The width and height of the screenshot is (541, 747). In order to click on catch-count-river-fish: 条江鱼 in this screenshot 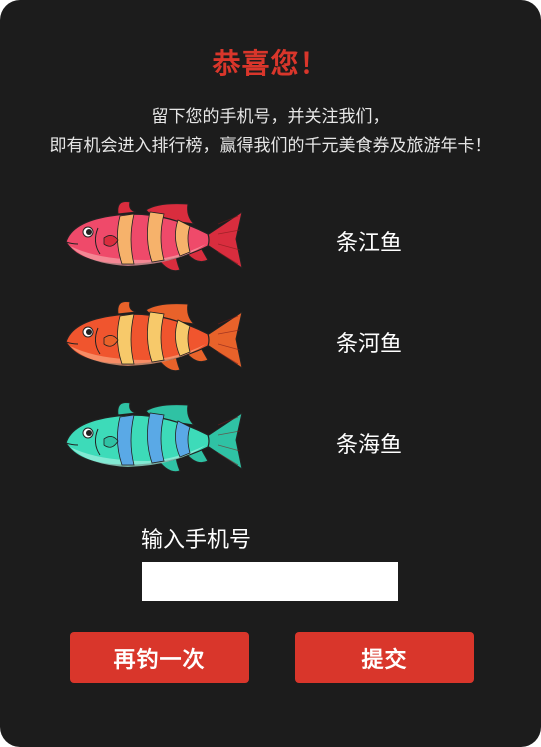, I will do `click(369, 243)`.